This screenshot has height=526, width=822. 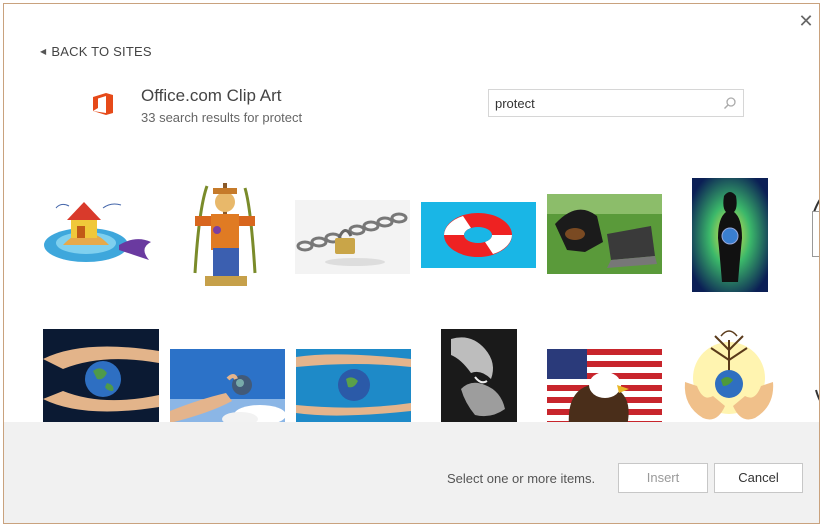 What do you see at coordinates (521, 478) in the screenshot?
I see `selection-hint: Select one or more items.` at bounding box center [521, 478].